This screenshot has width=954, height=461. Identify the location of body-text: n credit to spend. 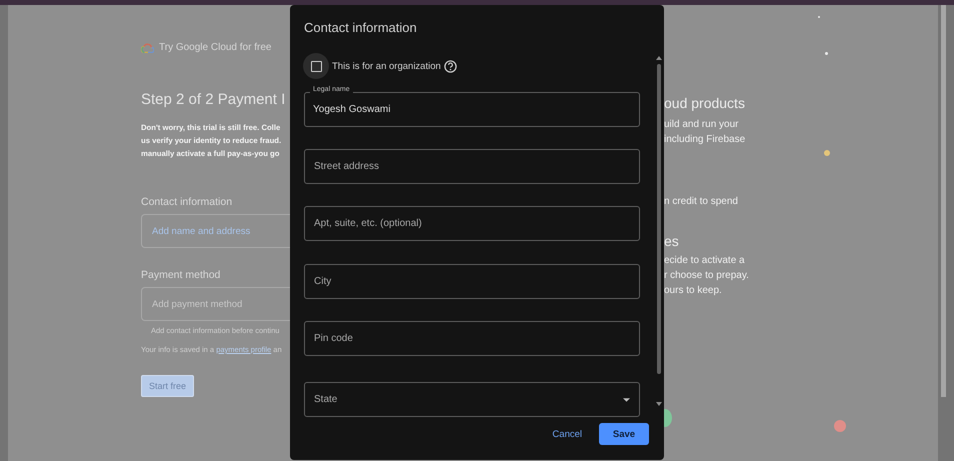
(701, 202).